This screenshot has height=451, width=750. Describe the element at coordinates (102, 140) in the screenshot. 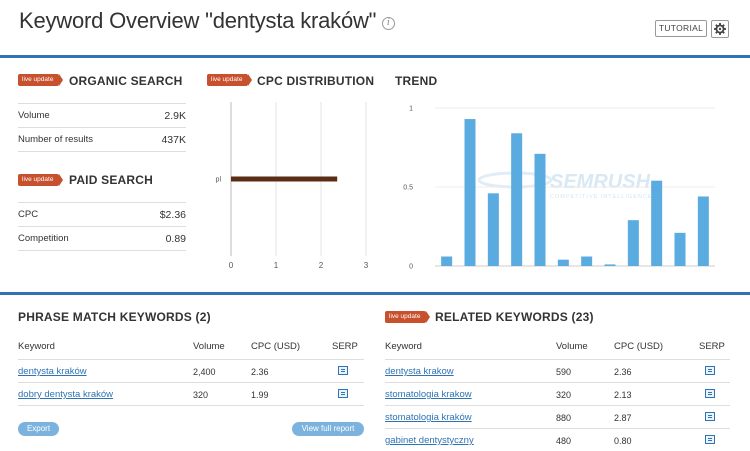

I see `organic-results-row: Number of results 437K` at that location.